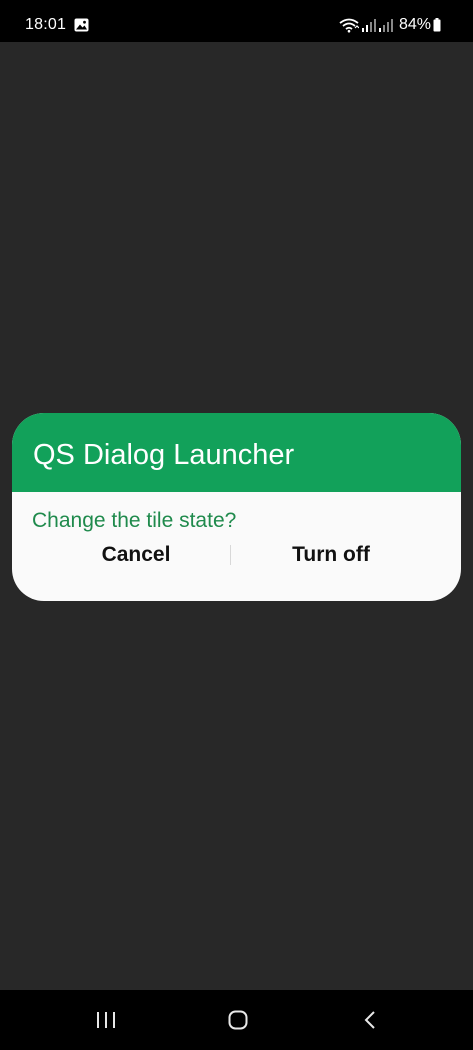 This screenshot has height=1050, width=473. I want to click on recents-button, so click(106, 1020).